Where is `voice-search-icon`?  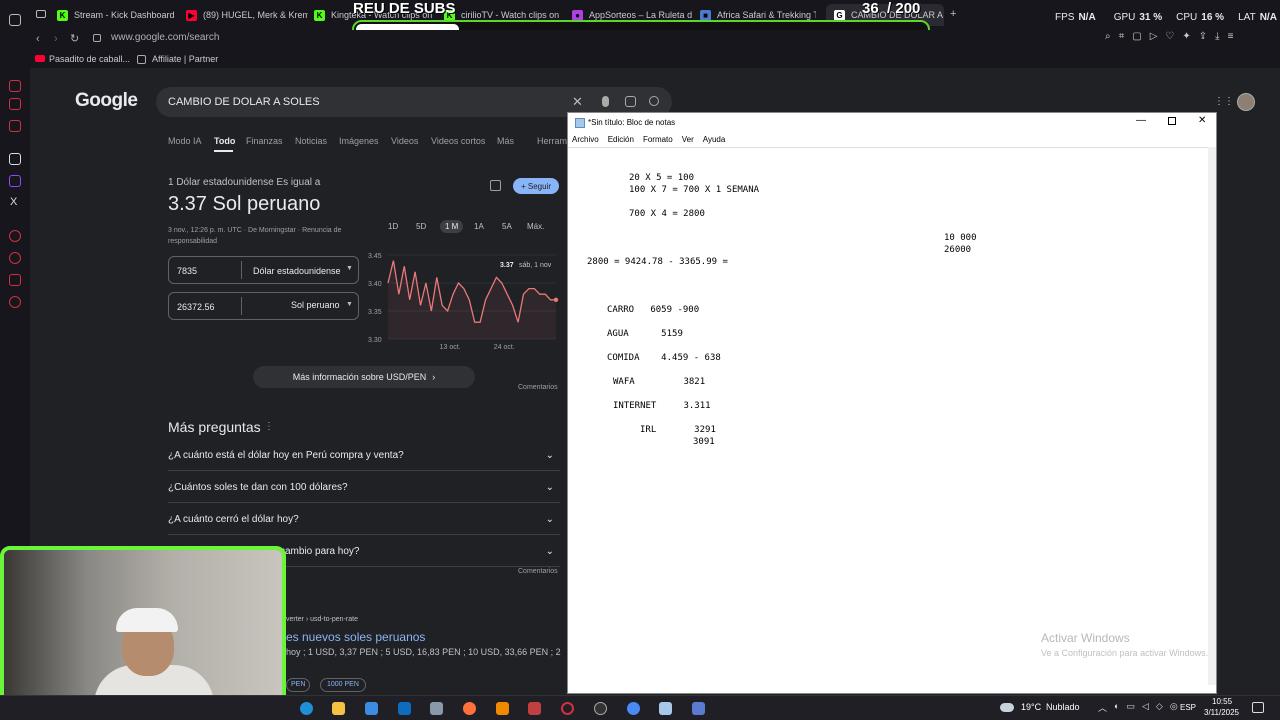
voice-search-icon is located at coordinates (605, 101).